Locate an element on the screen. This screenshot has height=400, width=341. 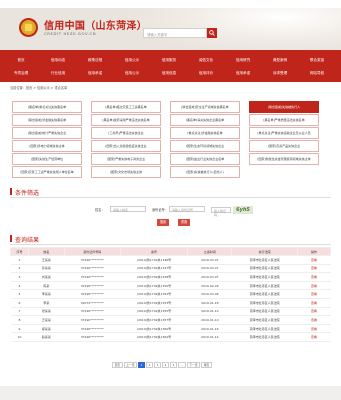
category-item: [联合惩戒]统计严重失信企业 is located at coordinates (47, 133).